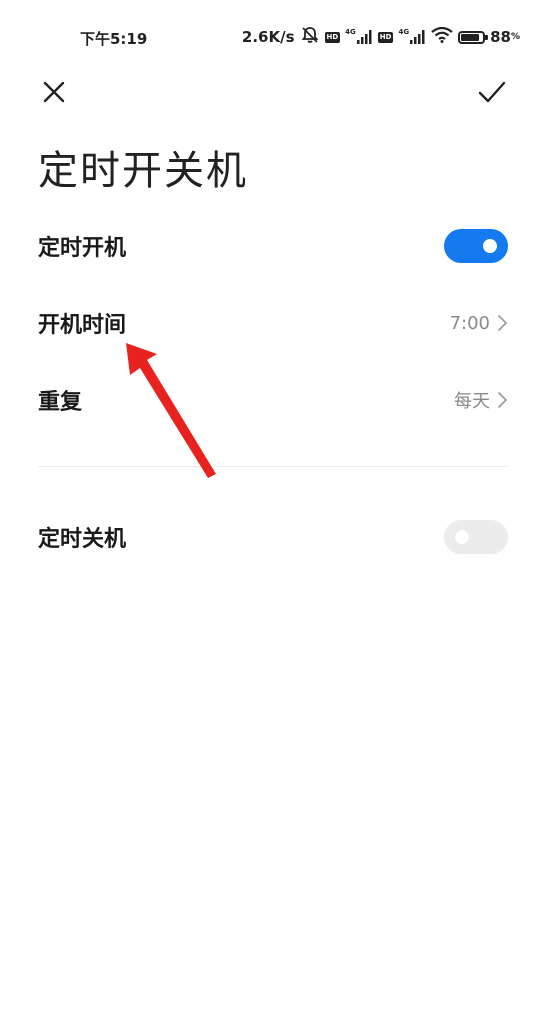 Image resolution: width=546 pixels, height=1020 pixels. I want to click on network-type-sim1: 4G, so click(350, 32).